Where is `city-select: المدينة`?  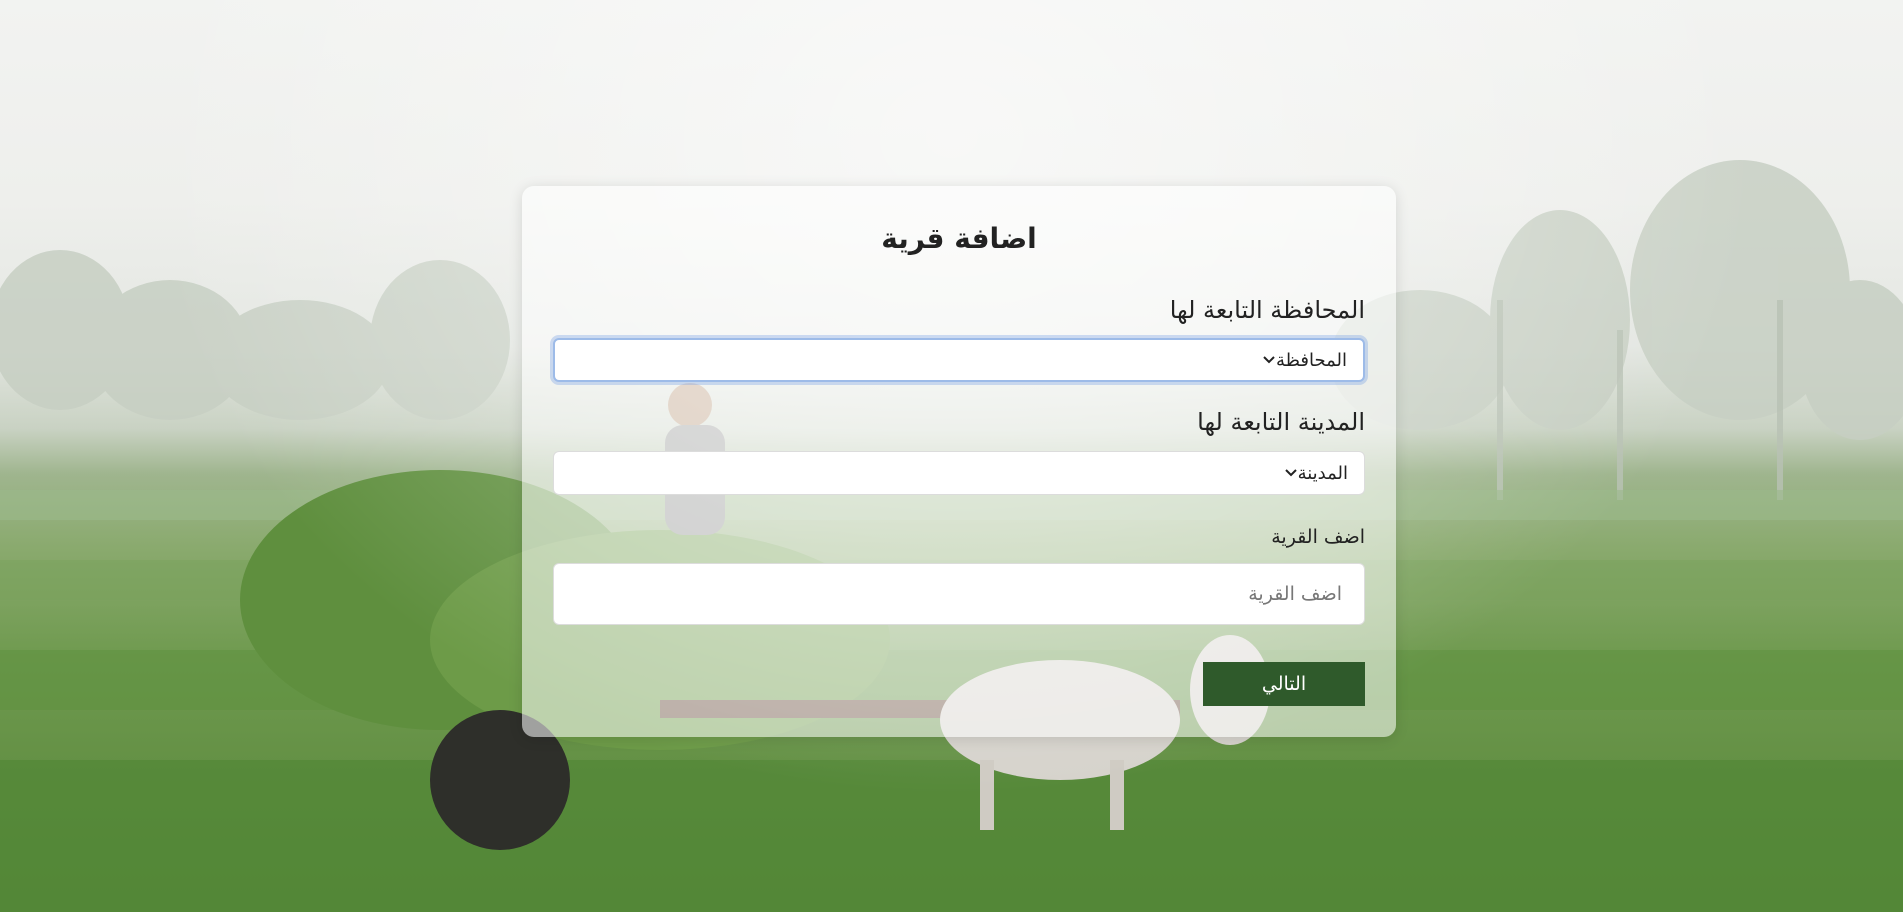
city-select: المدينة is located at coordinates (959, 473).